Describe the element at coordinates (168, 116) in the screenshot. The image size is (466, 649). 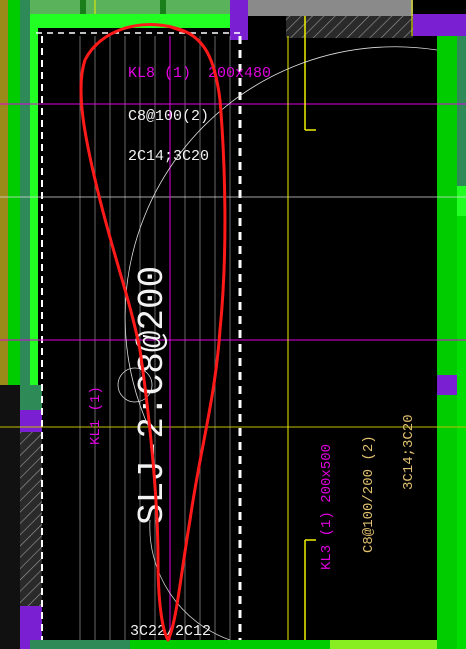
I see `kl8-stirrup: C8@100(2)` at that location.